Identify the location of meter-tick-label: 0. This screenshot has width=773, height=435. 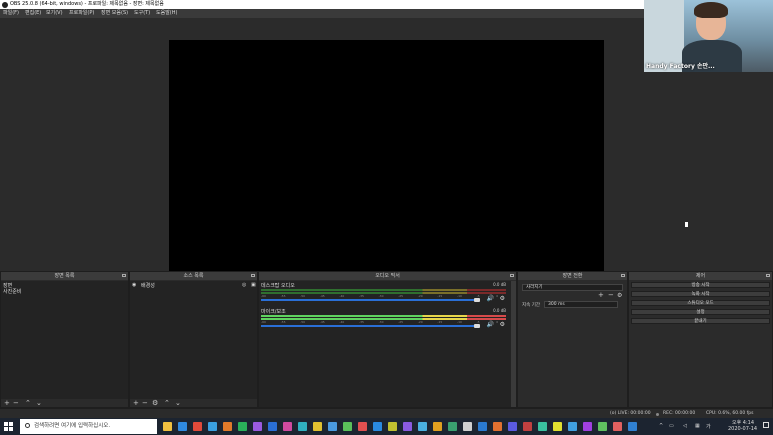
(497, 296).